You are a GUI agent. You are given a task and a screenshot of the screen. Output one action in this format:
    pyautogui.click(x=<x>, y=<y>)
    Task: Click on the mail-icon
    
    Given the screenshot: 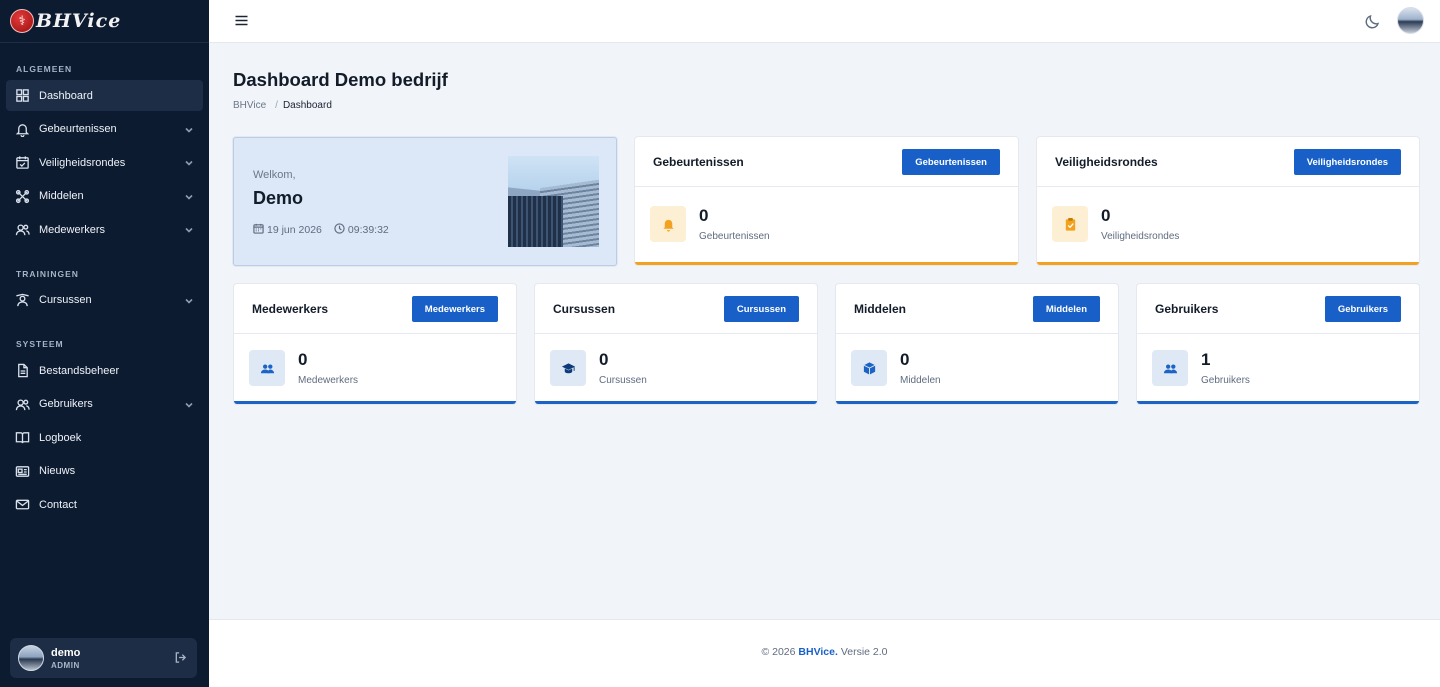 What is the action you would take?
    pyautogui.click(x=22, y=505)
    